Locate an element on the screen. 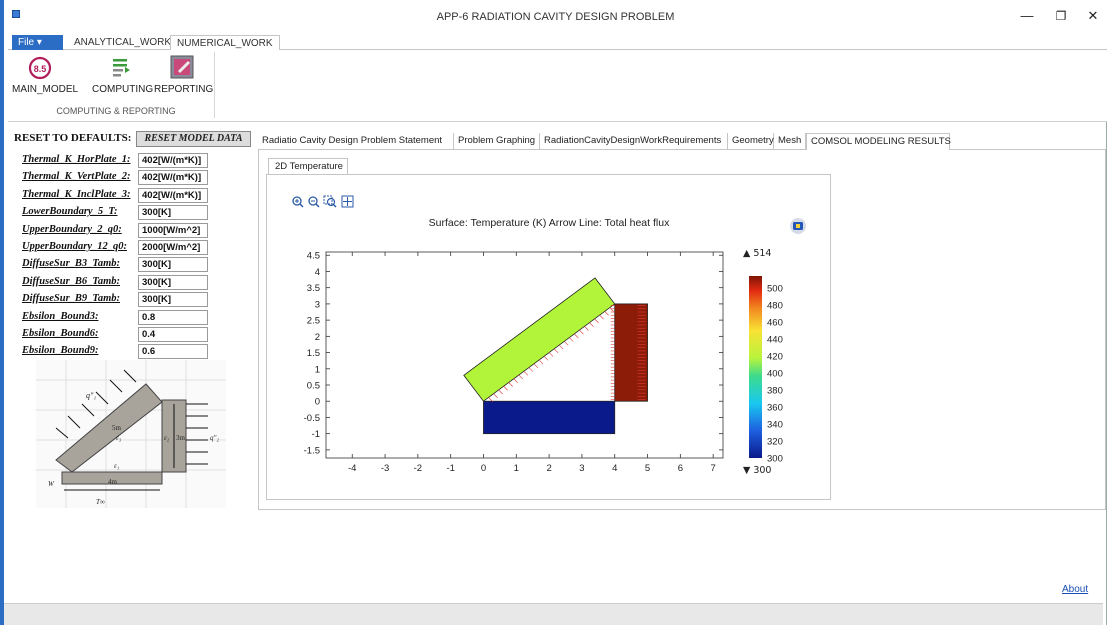  svg-text: 8.5 is located at coordinates (40, 69).